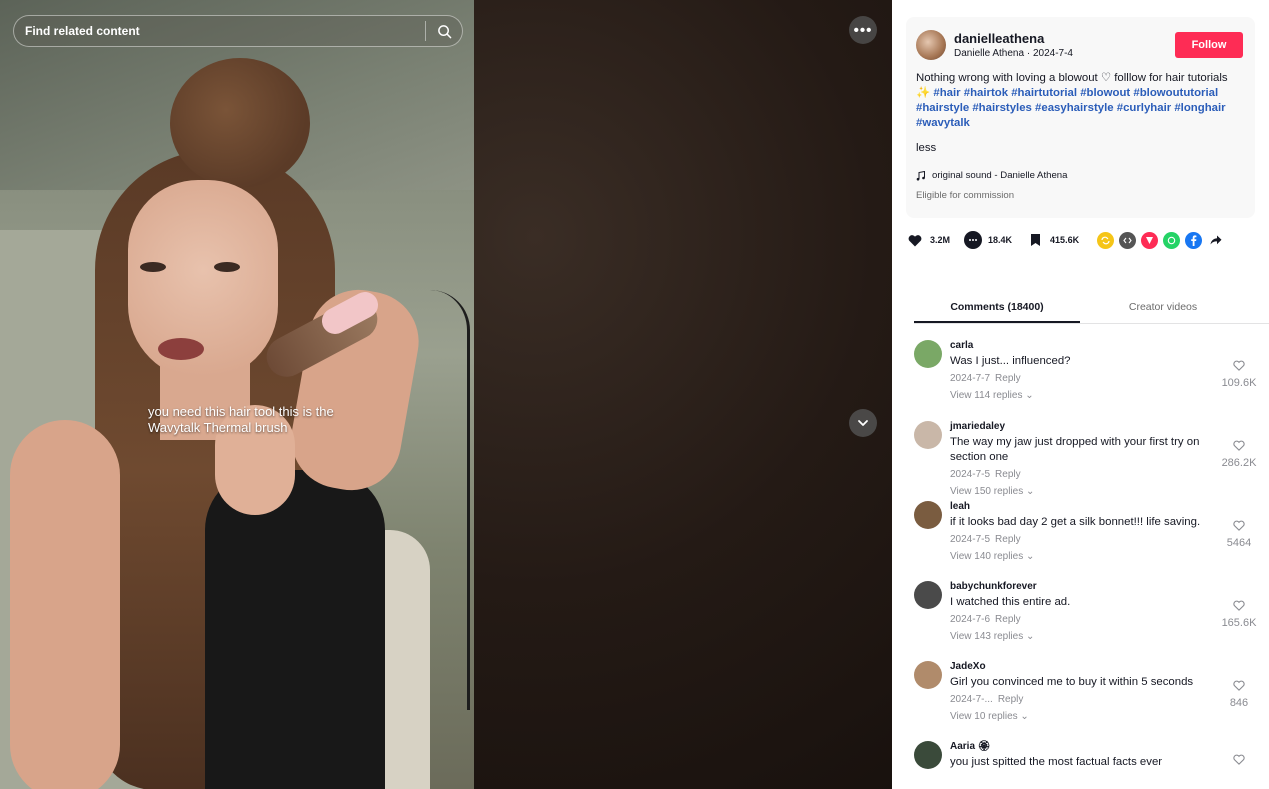  Describe the element at coordinates (1239, 693) in the screenshot. I see `comment-like: 846` at that location.